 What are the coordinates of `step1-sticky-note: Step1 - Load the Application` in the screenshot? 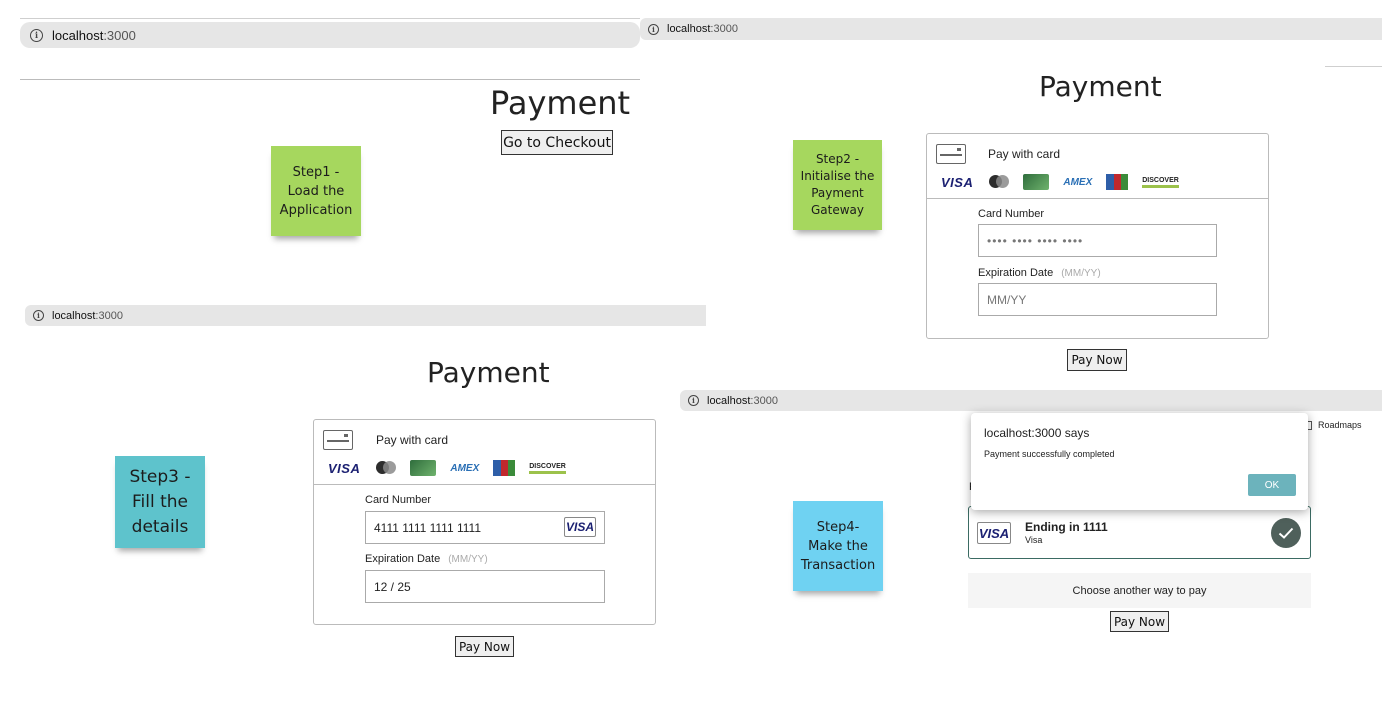 It's located at (316, 191).